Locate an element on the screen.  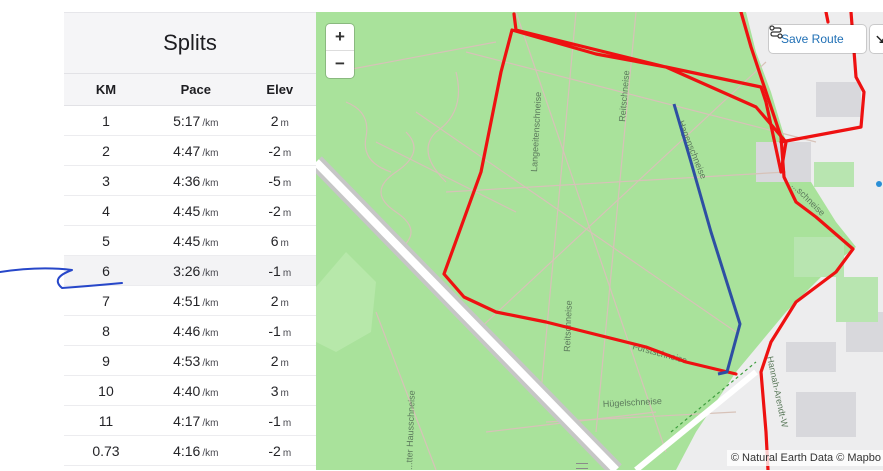
splits-title: Splits is located at coordinates (190, 42).